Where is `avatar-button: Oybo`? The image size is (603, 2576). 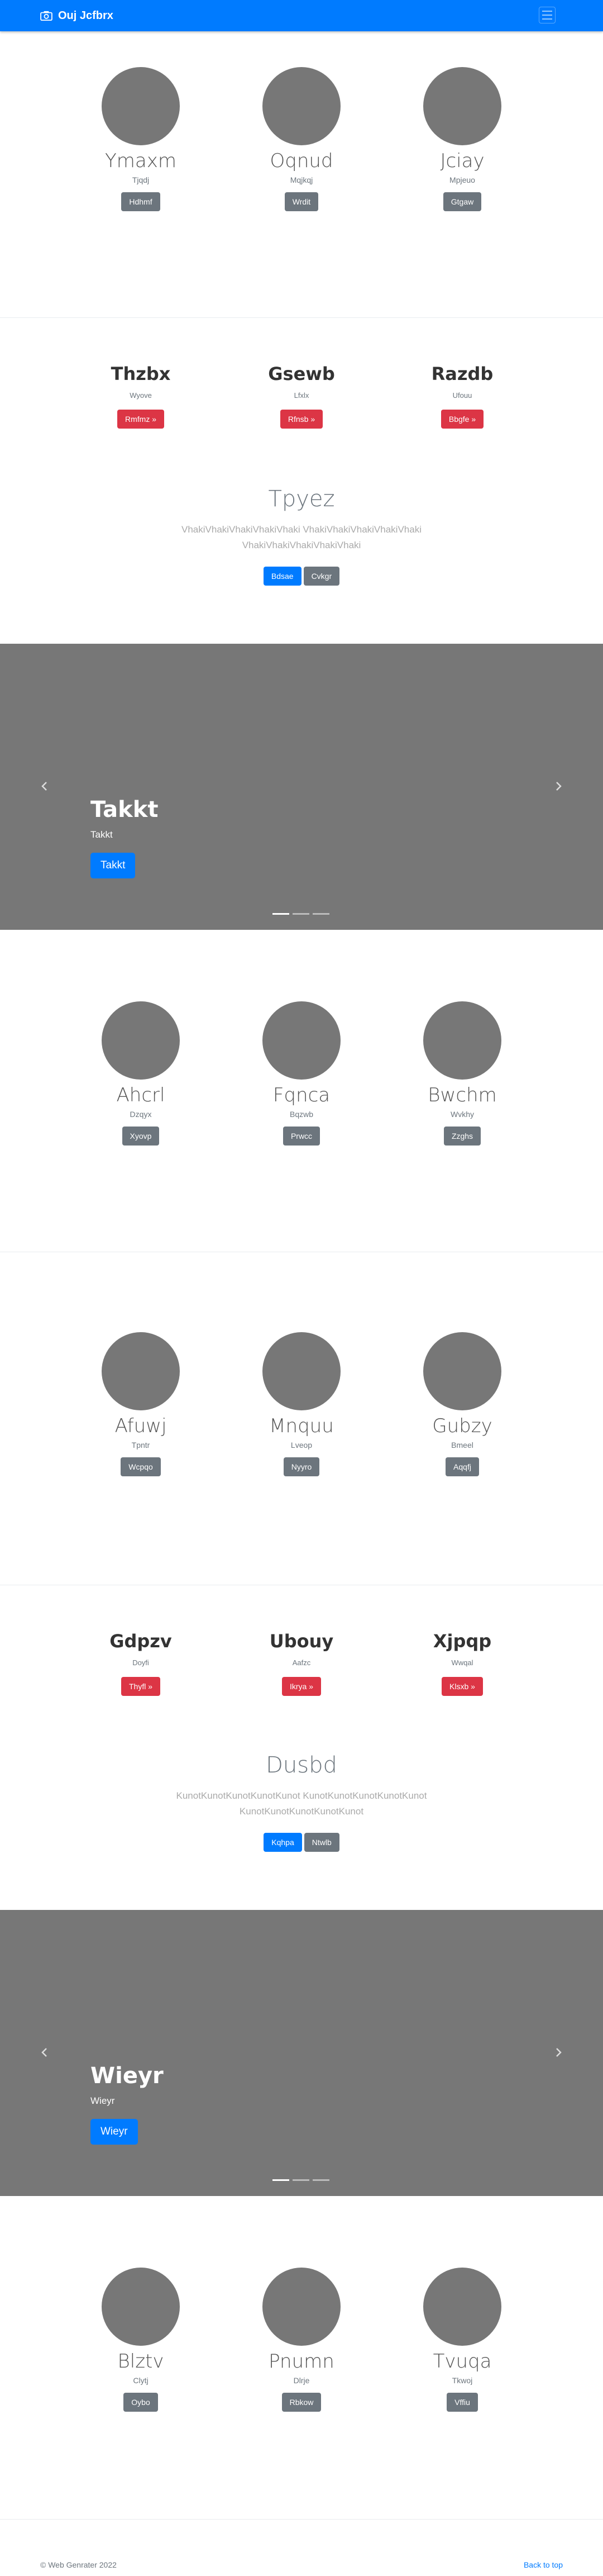 avatar-button: Oybo is located at coordinates (141, 2403).